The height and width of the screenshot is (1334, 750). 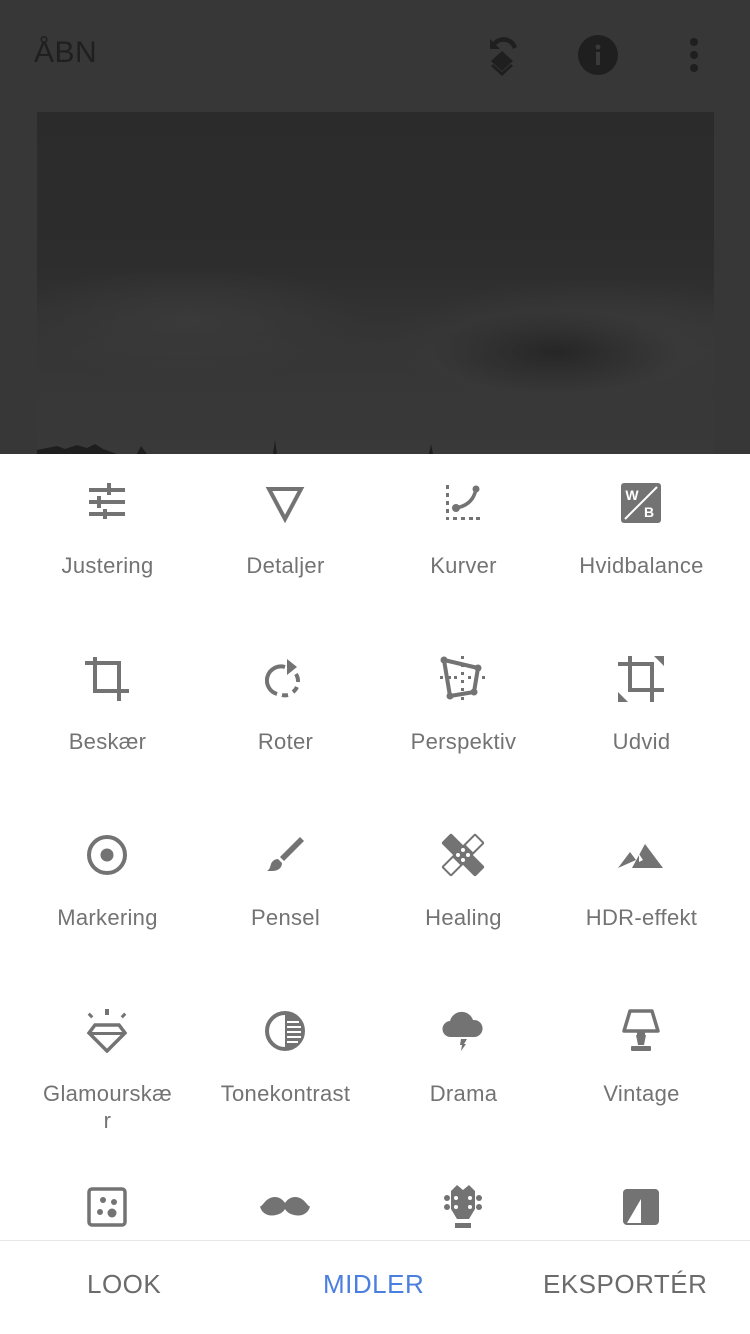 I want to click on tool-label: Hvidbalance, so click(x=641, y=565).